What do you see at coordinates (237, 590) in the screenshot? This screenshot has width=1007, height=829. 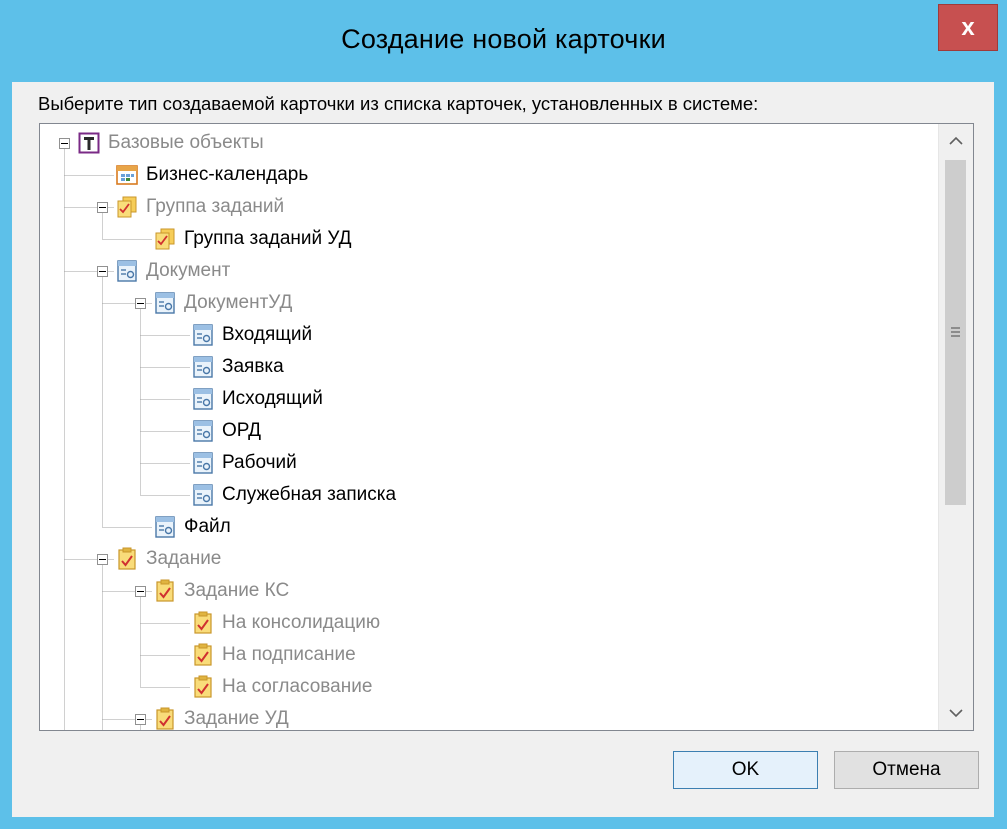 I see `tree-node-label: Задание КС` at bounding box center [237, 590].